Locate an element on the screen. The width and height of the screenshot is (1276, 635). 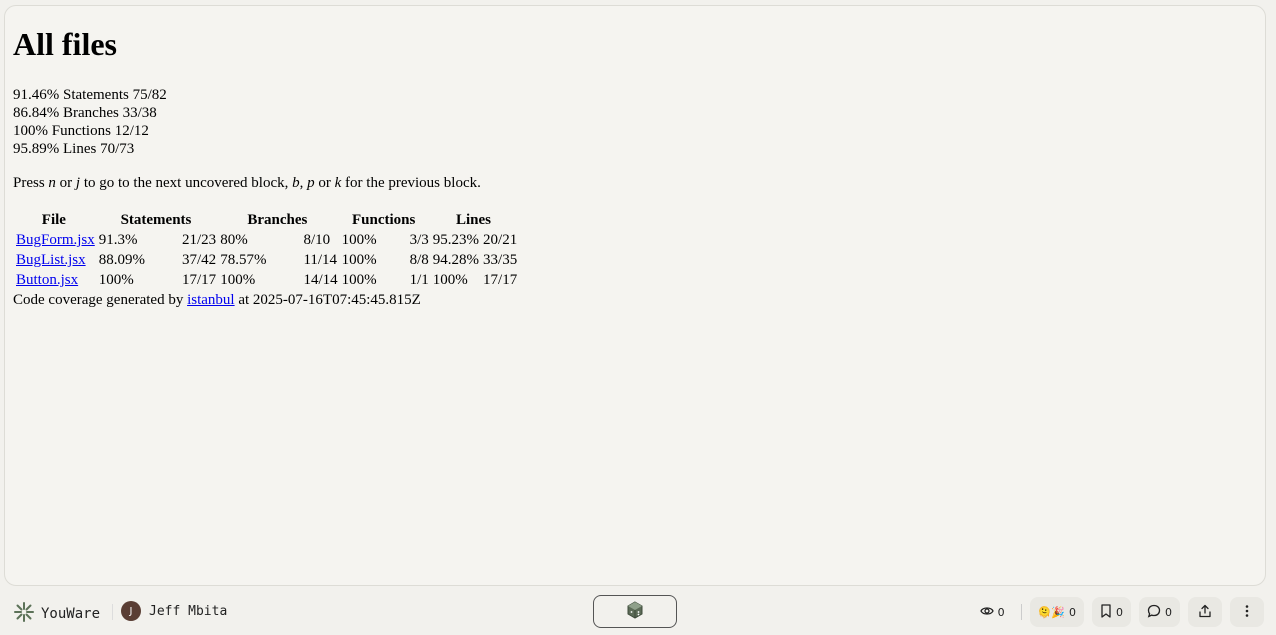
table-header-row: File Statements Branches Functions Lines is located at coordinates (266, 220).